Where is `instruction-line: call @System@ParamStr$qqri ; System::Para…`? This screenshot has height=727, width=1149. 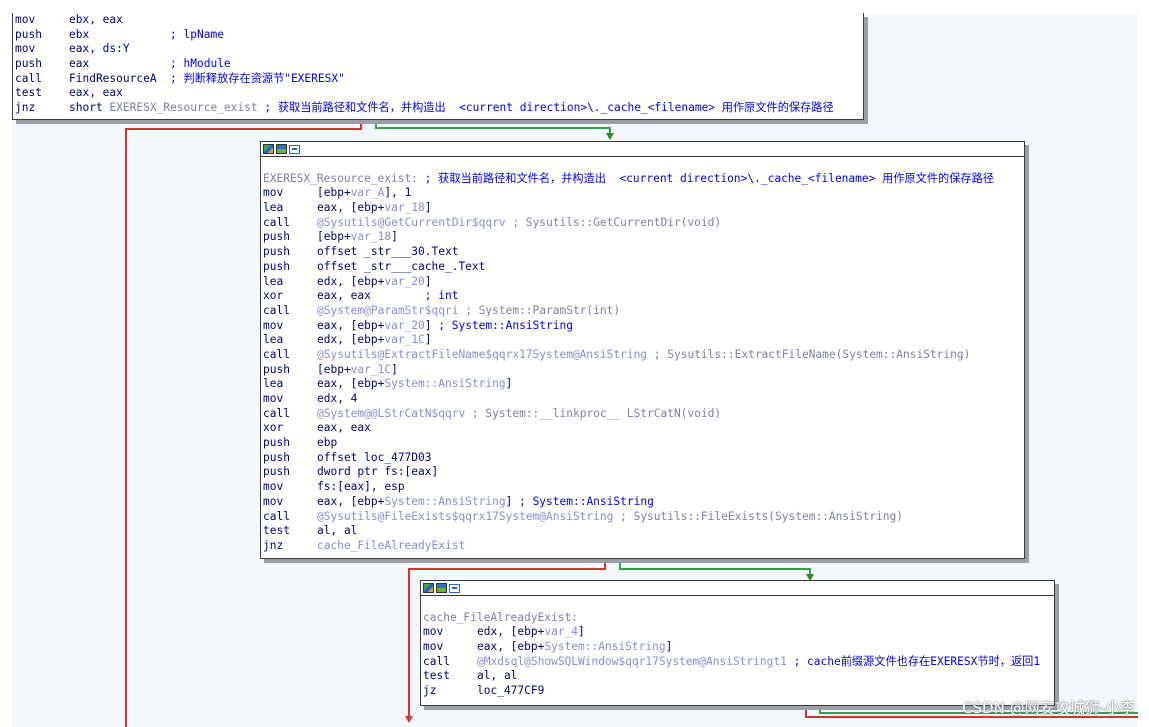
instruction-line: call @System@ParamStr$qqri ; System::Para… is located at coordinates (643, 311).